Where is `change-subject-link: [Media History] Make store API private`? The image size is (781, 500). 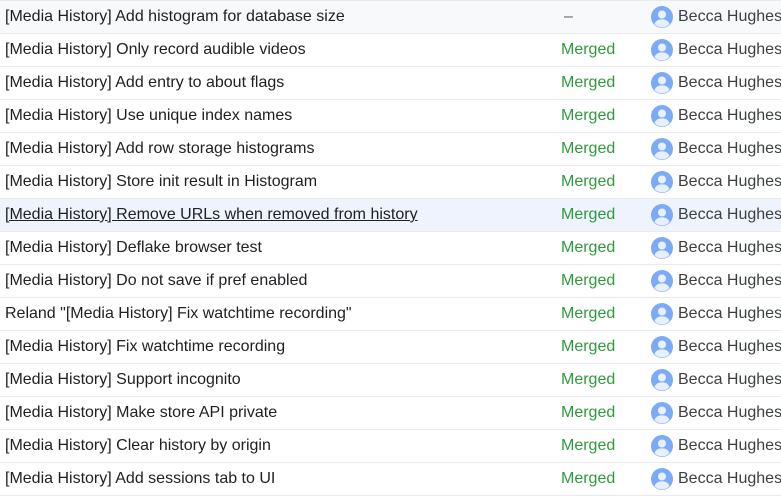 change-subject-link: [Media History] Make store API private is located at coordinates (141, 412).